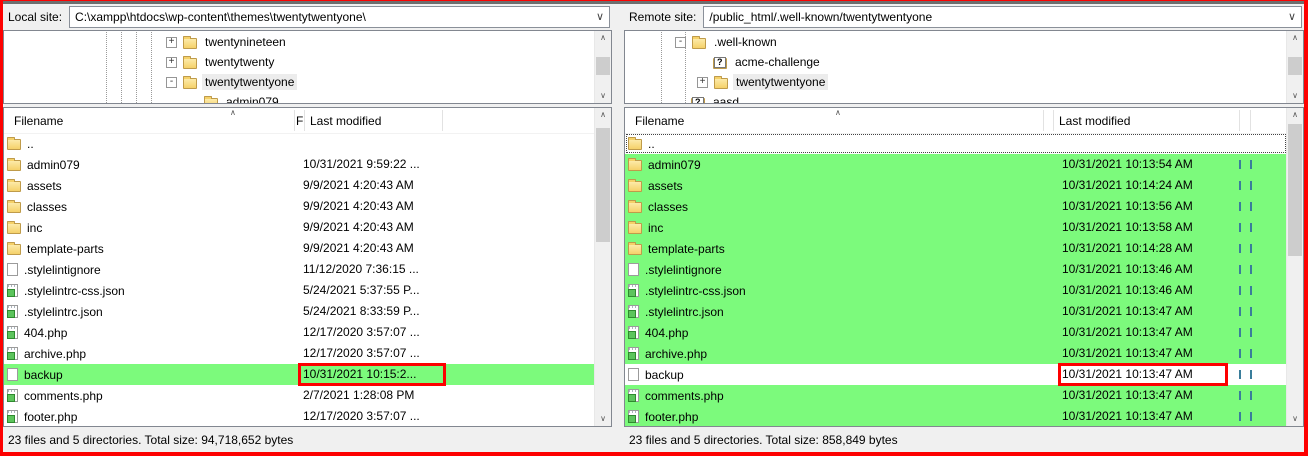 The height and width of the screenshot is (456, 1308). I want to click on file-row: classes 10/31/2021 10:13:56 AM, so click(956, 206).